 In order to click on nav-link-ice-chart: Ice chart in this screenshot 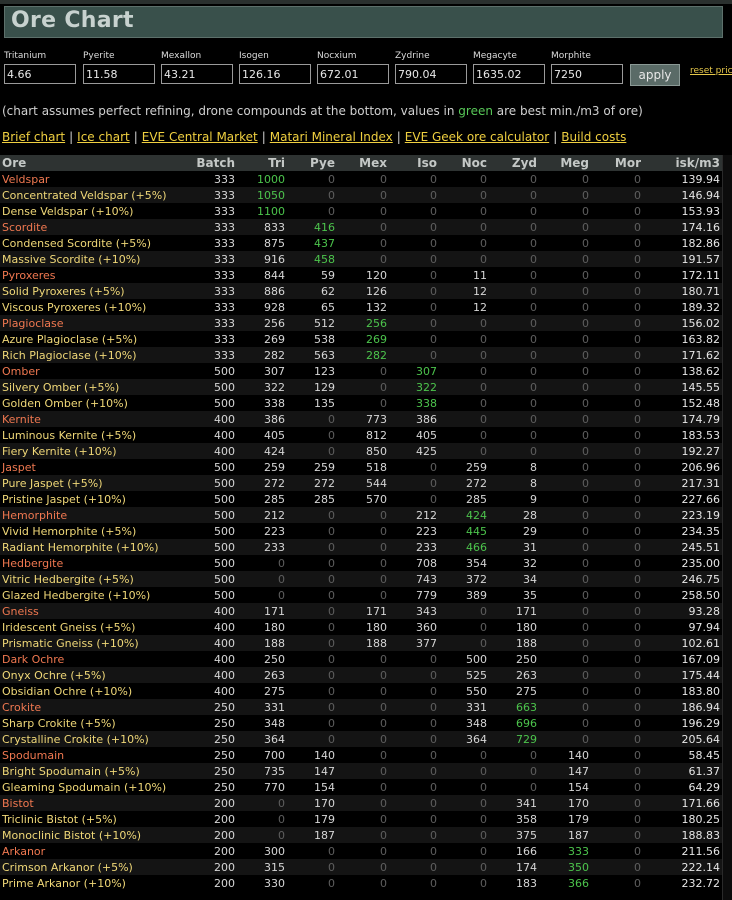, I will do `click(103, 137)`.